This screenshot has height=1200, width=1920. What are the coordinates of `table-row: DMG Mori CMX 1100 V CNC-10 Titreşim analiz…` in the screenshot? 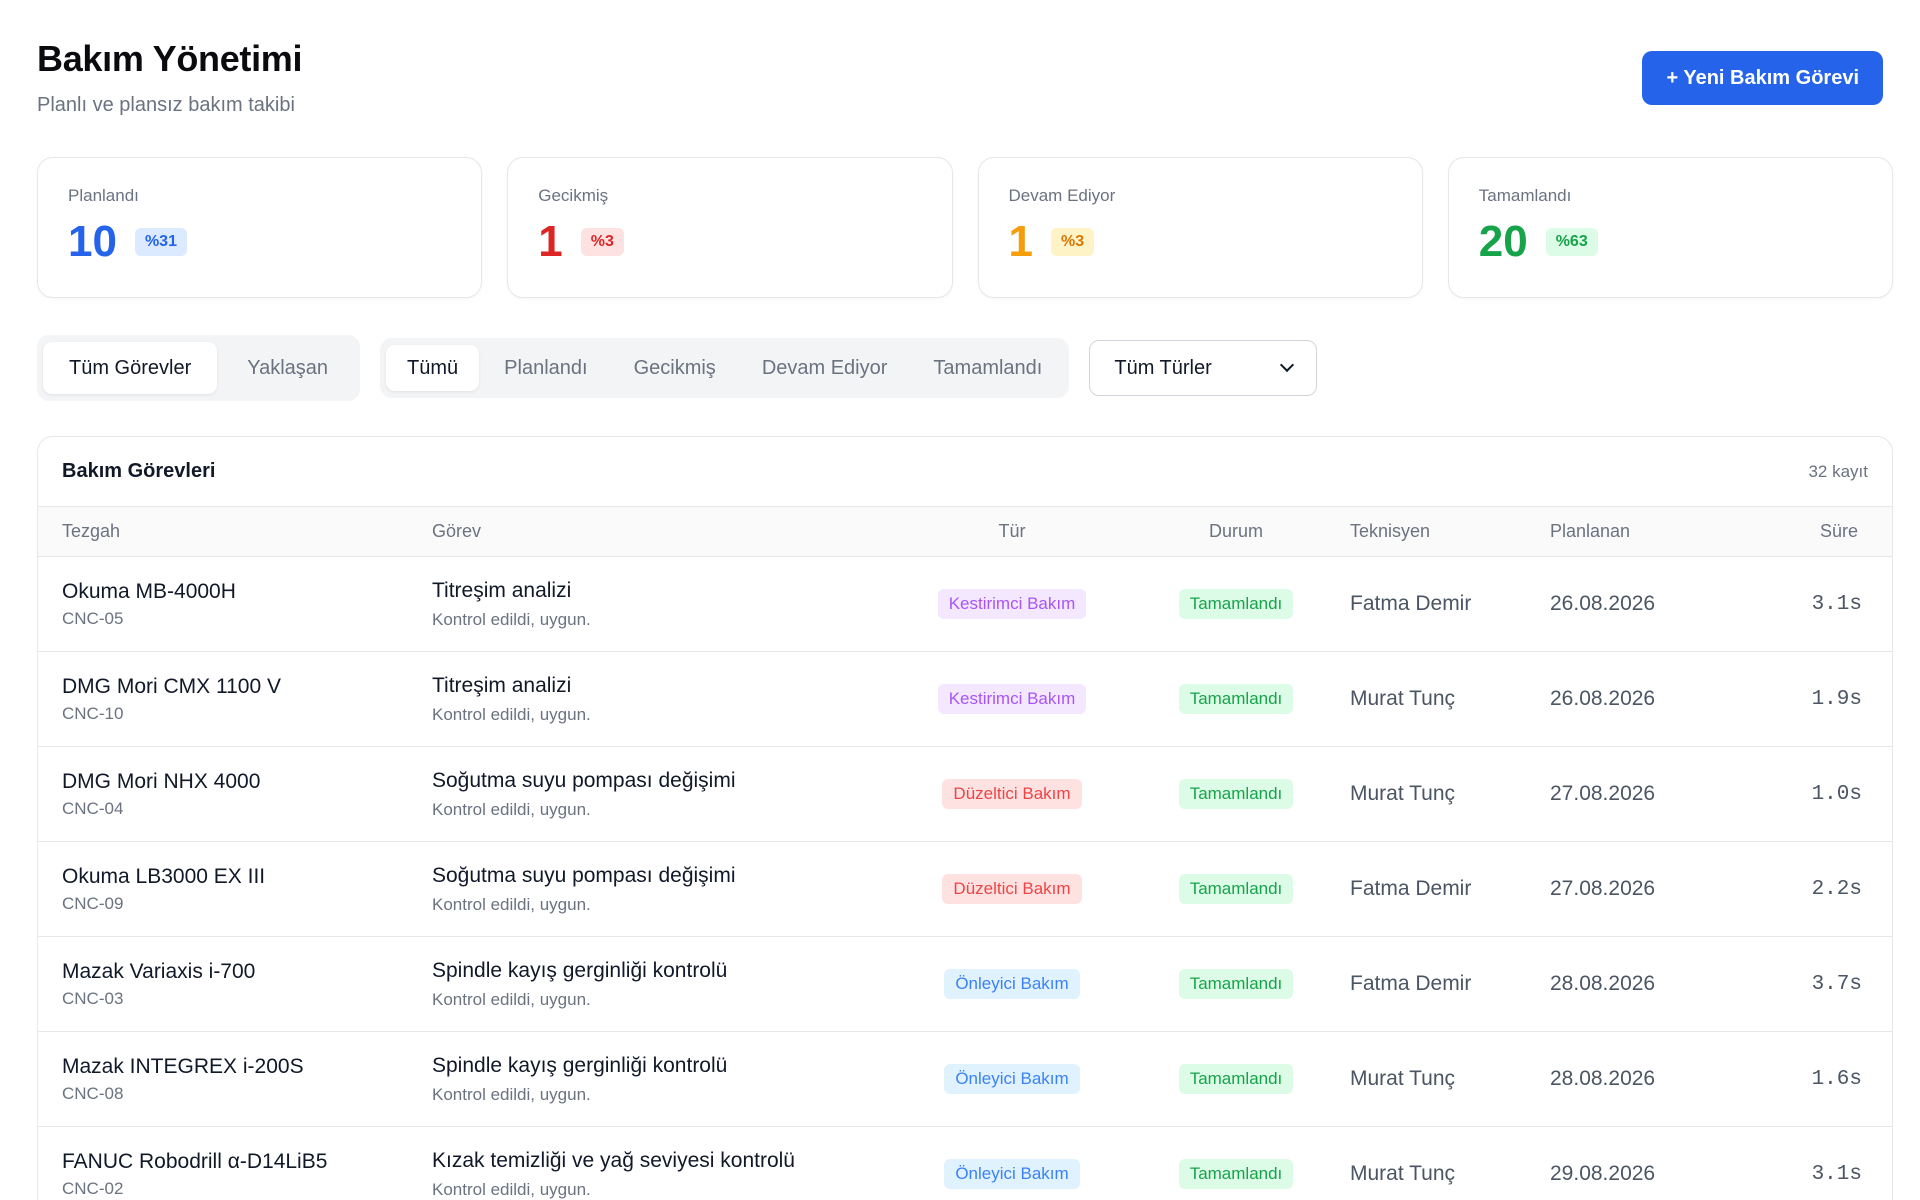 It's located at (965, 699).